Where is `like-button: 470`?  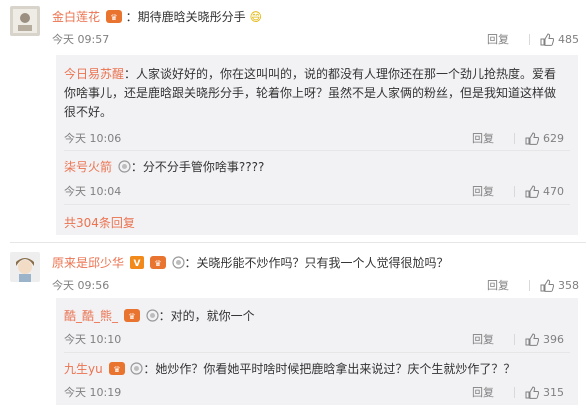
like-button: 470 is located at coordinates (544, 191).